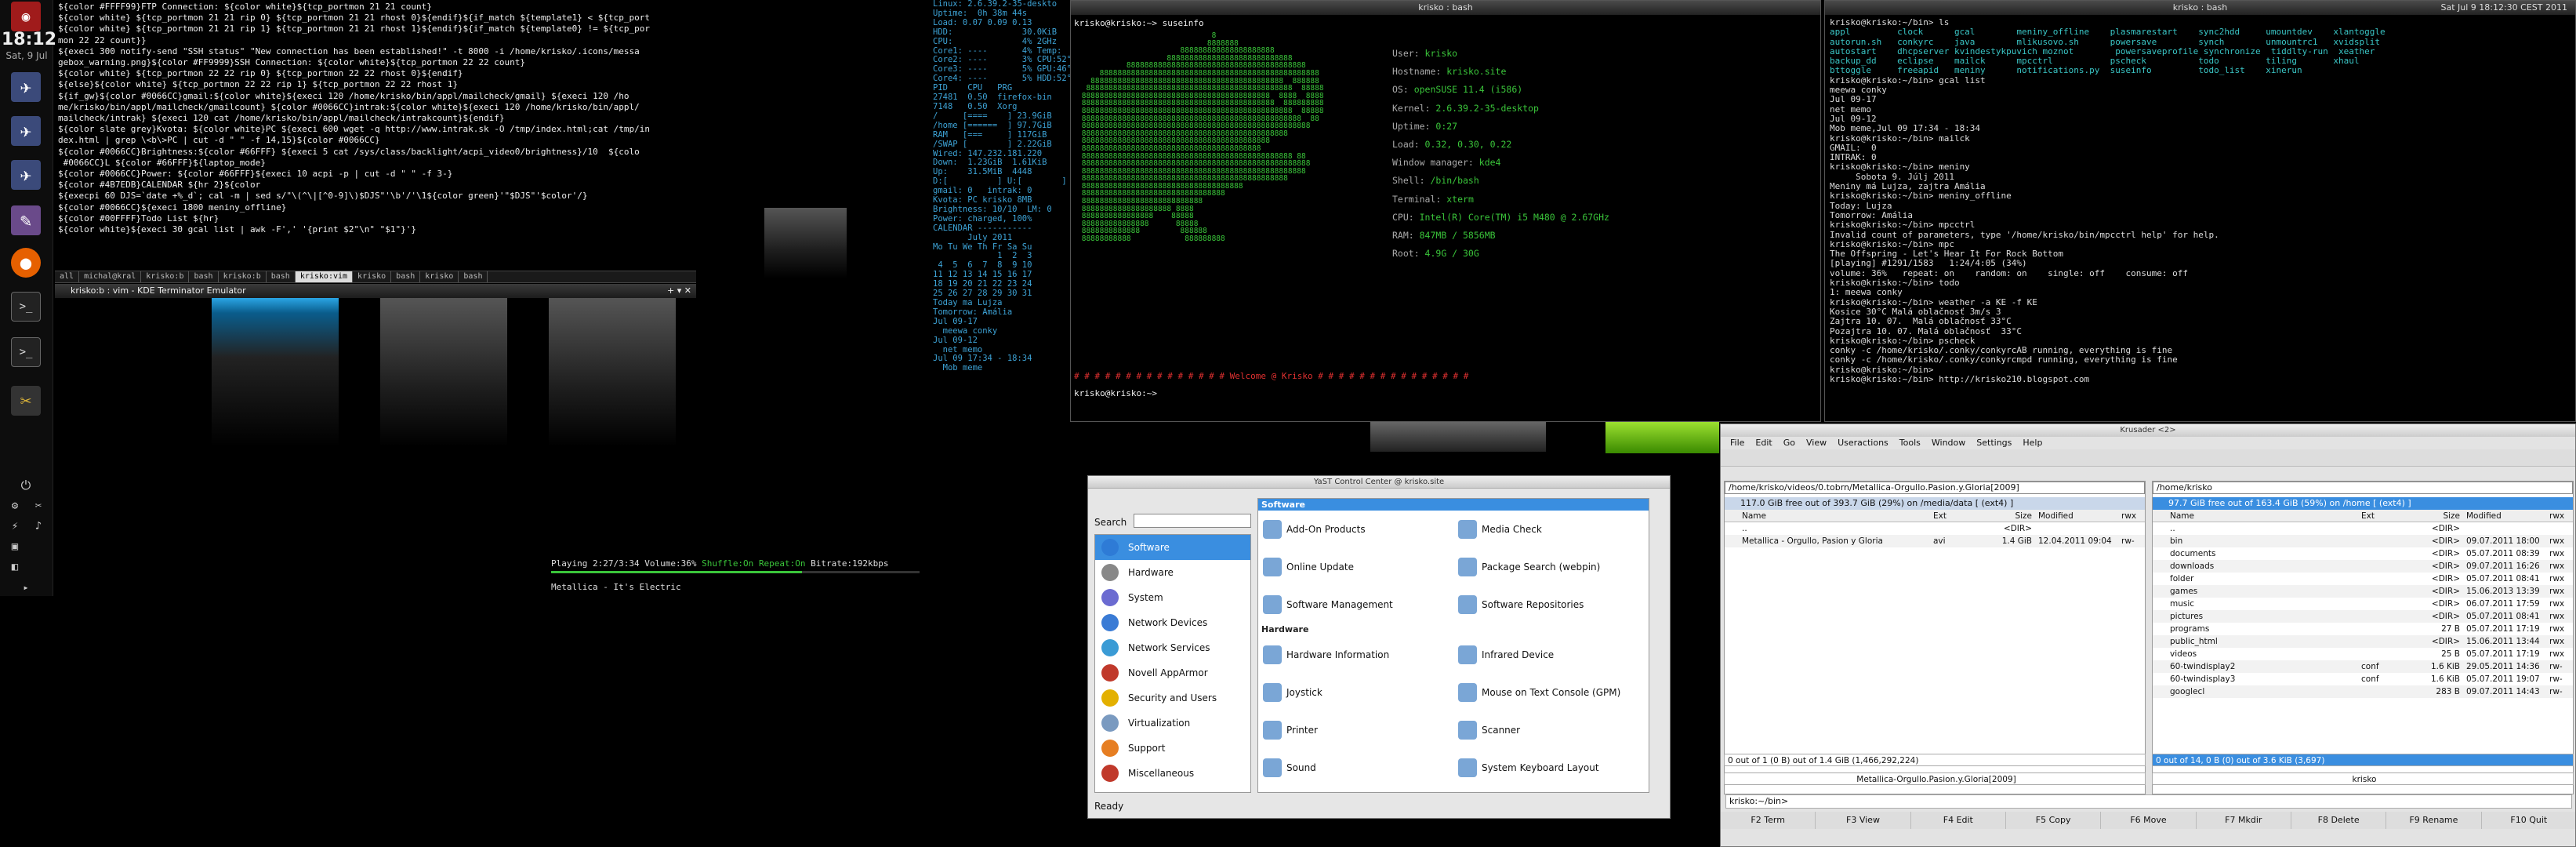 This screenshot has width=2576, height=847. Describe the element at coordinates (1356, 567) in the screenshot. I see `module-item: Online Update` at that location.